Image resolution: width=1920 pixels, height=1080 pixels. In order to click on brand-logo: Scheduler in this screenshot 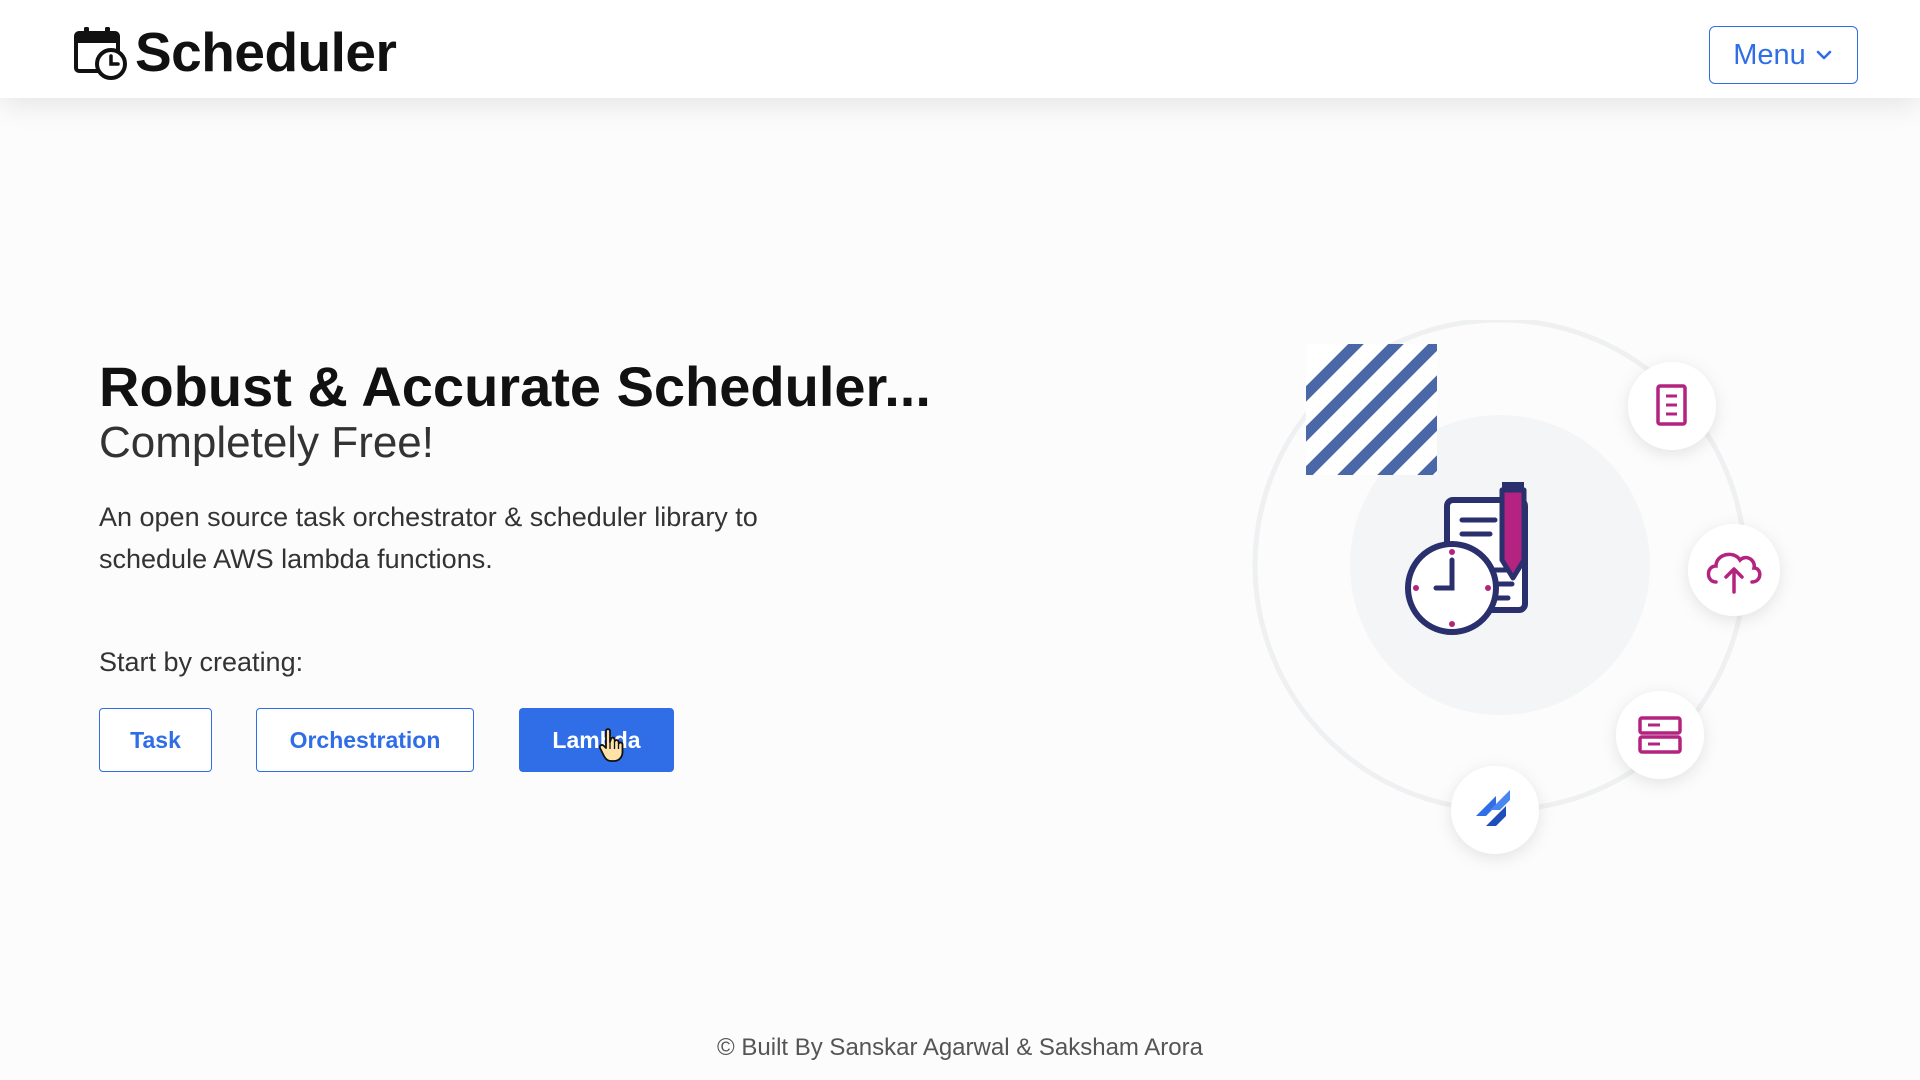, I will do `click(235, 52)`.